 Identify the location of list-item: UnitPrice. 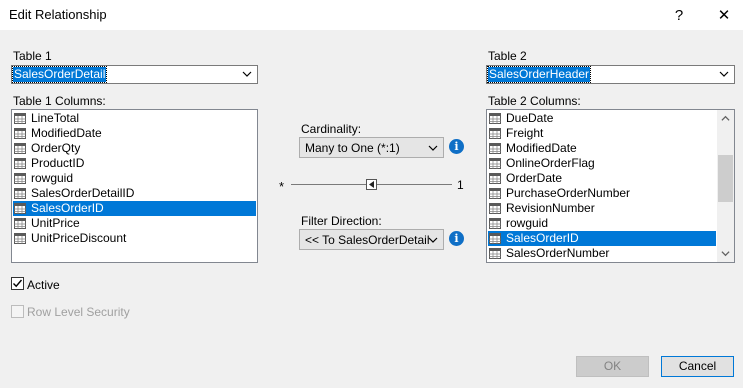
(134, 223).